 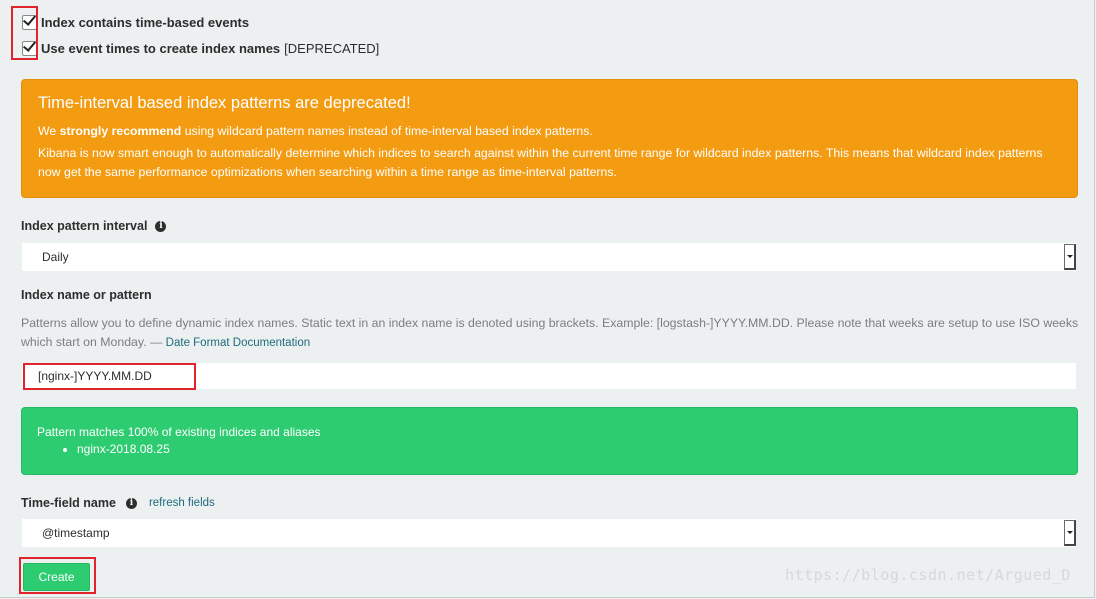 I want to click on interval-field-label: Index pattern interval i, so click(x=94, y=226).